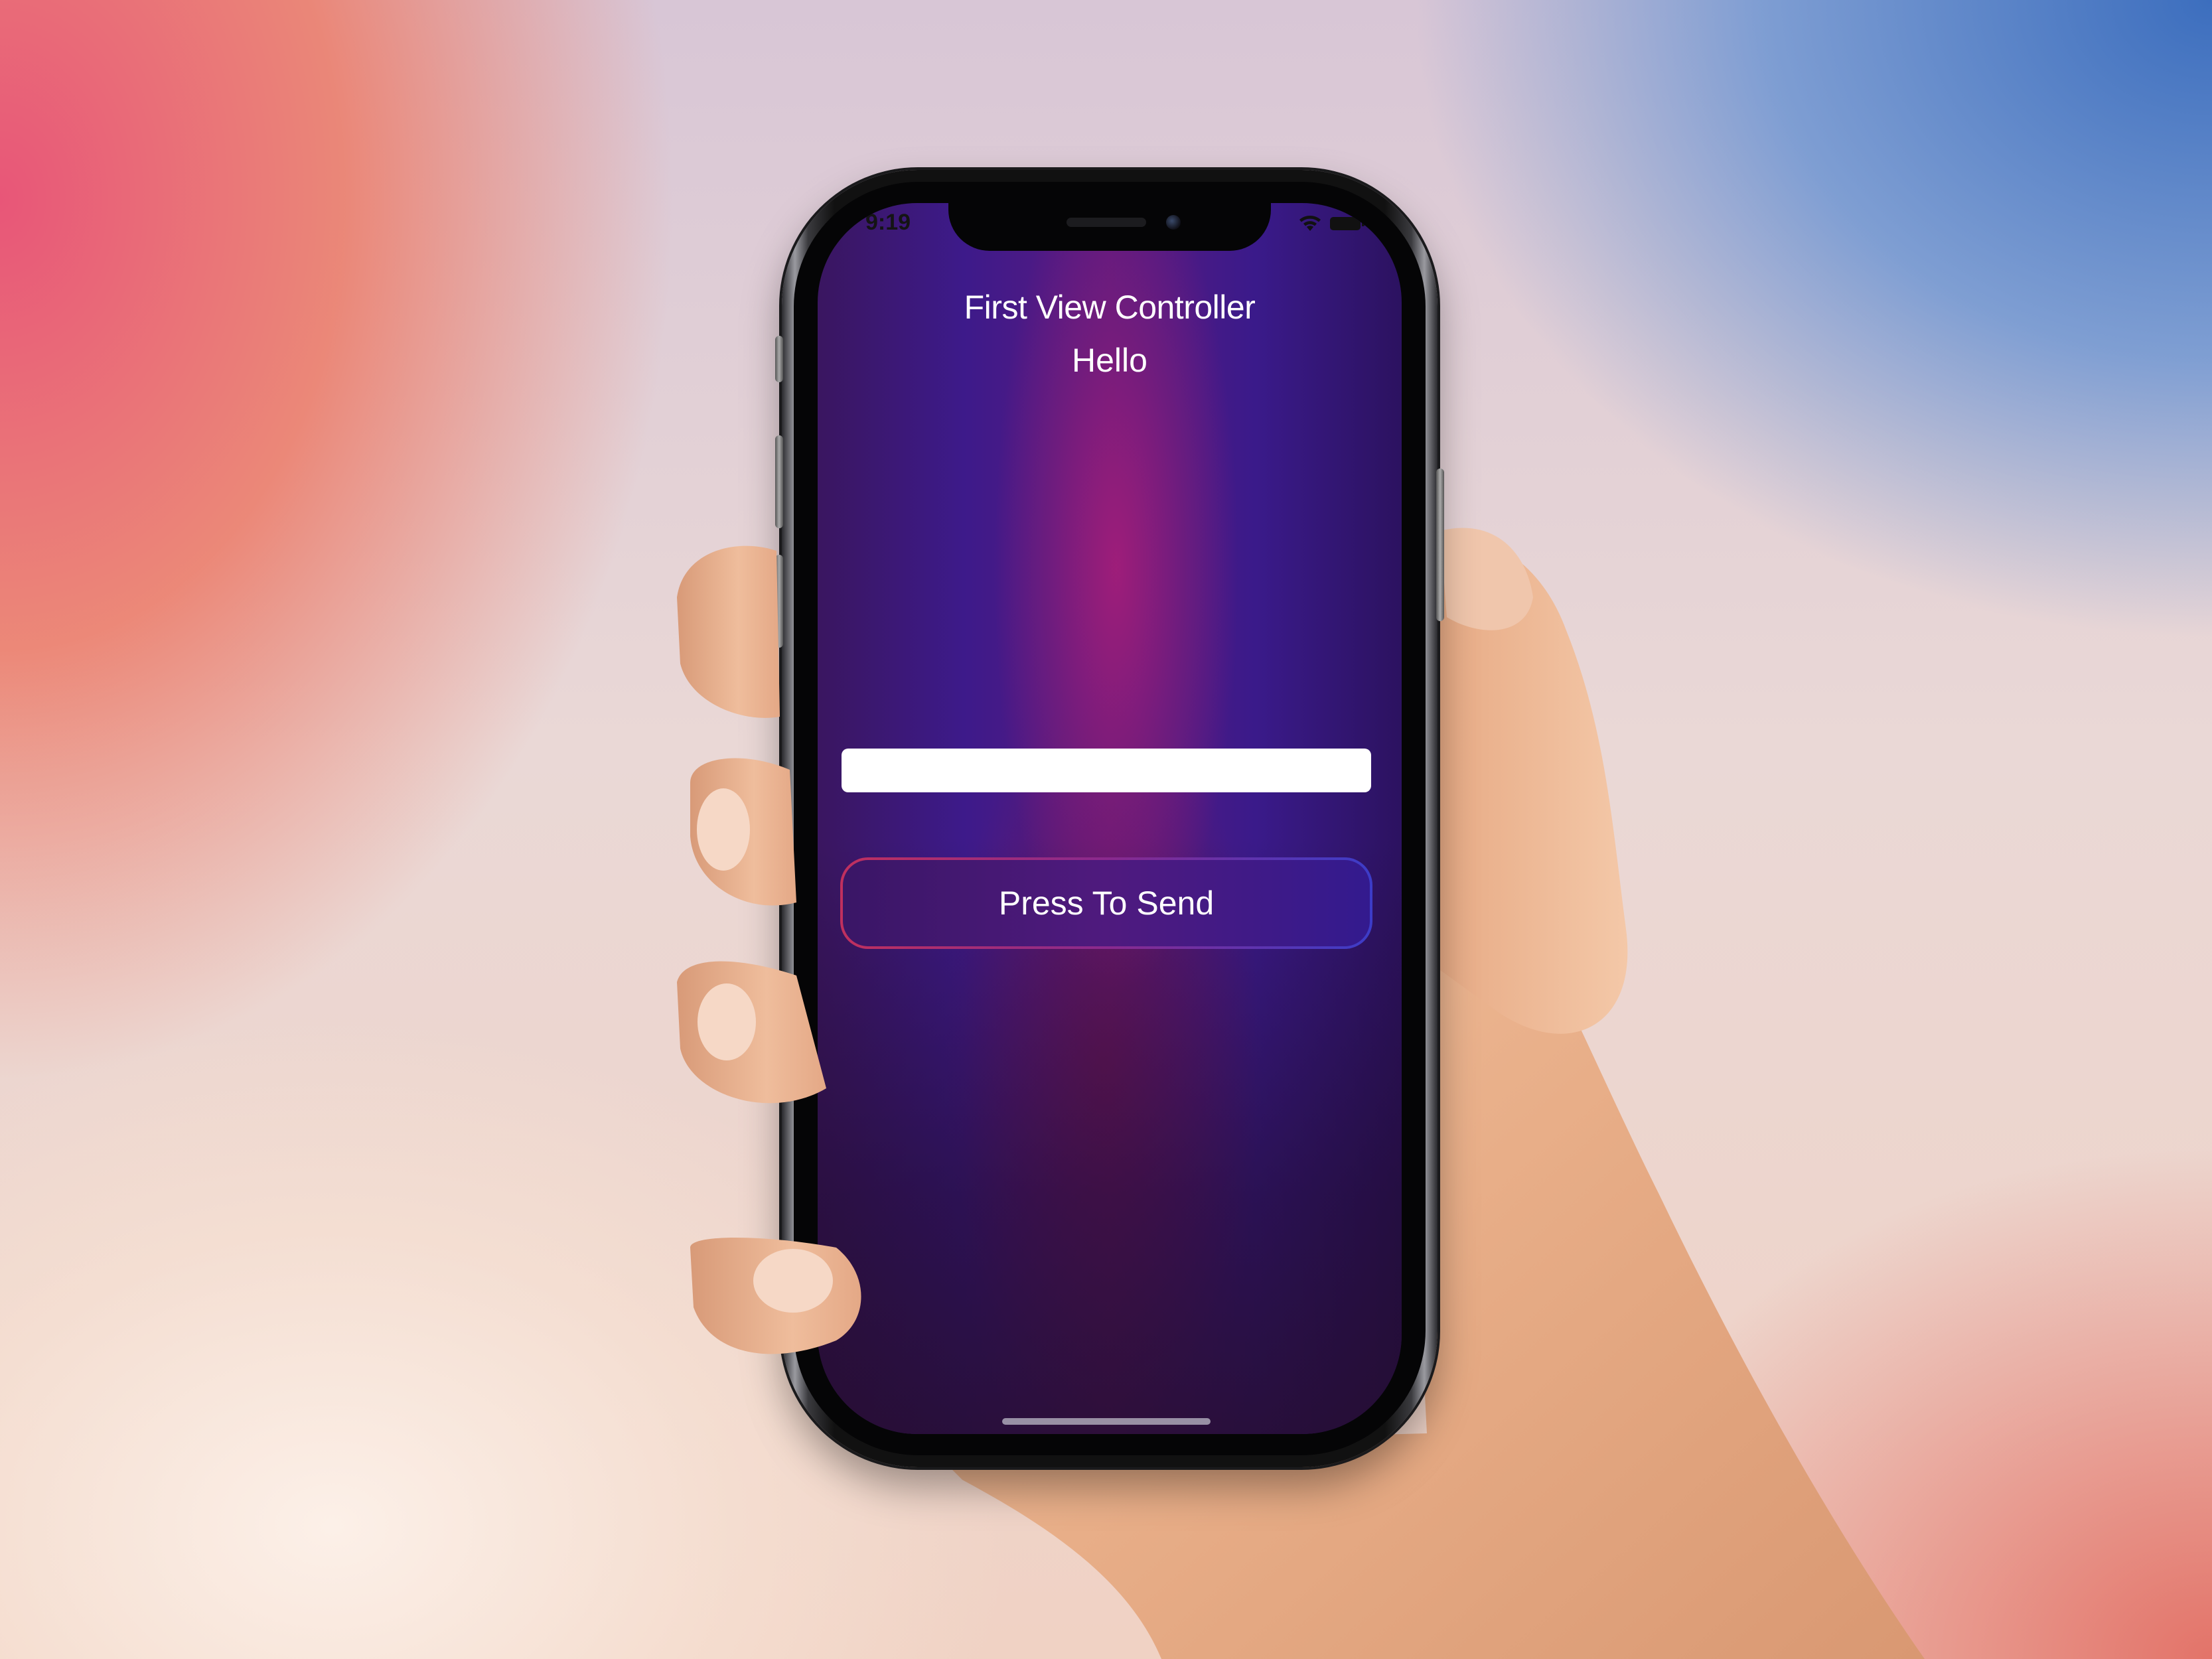  I want to click on notch, so click(1110, 227).